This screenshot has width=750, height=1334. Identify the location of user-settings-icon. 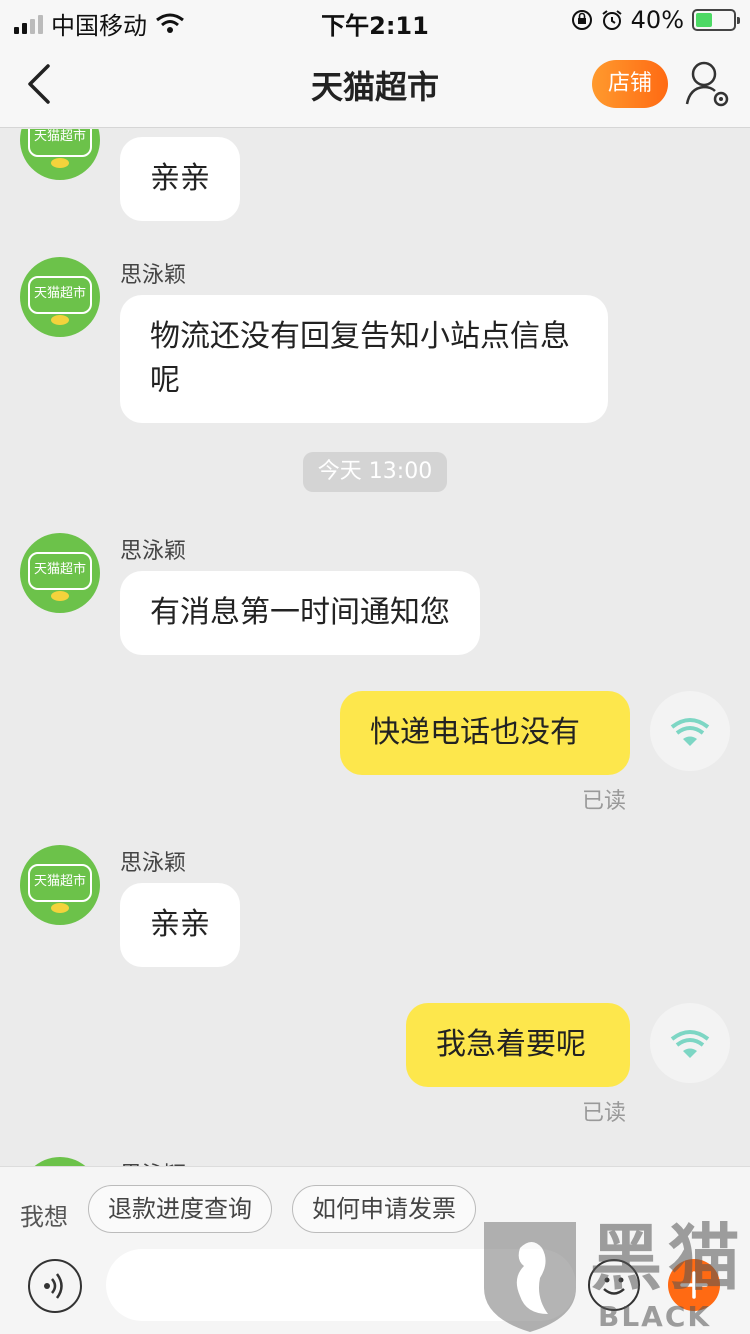
(708, 84).